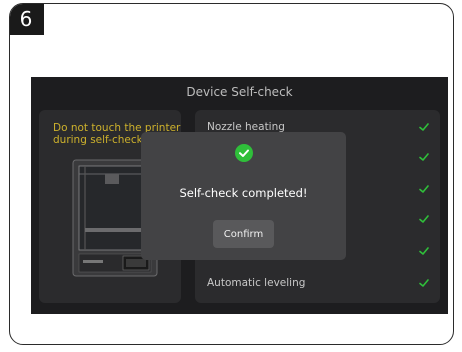 The height and width of the screenshot is (352, 462). What do you see at coordinates (27, 19) in the screenshot?
I see `step-number-badge: 6` at bounding box center [27, 19].